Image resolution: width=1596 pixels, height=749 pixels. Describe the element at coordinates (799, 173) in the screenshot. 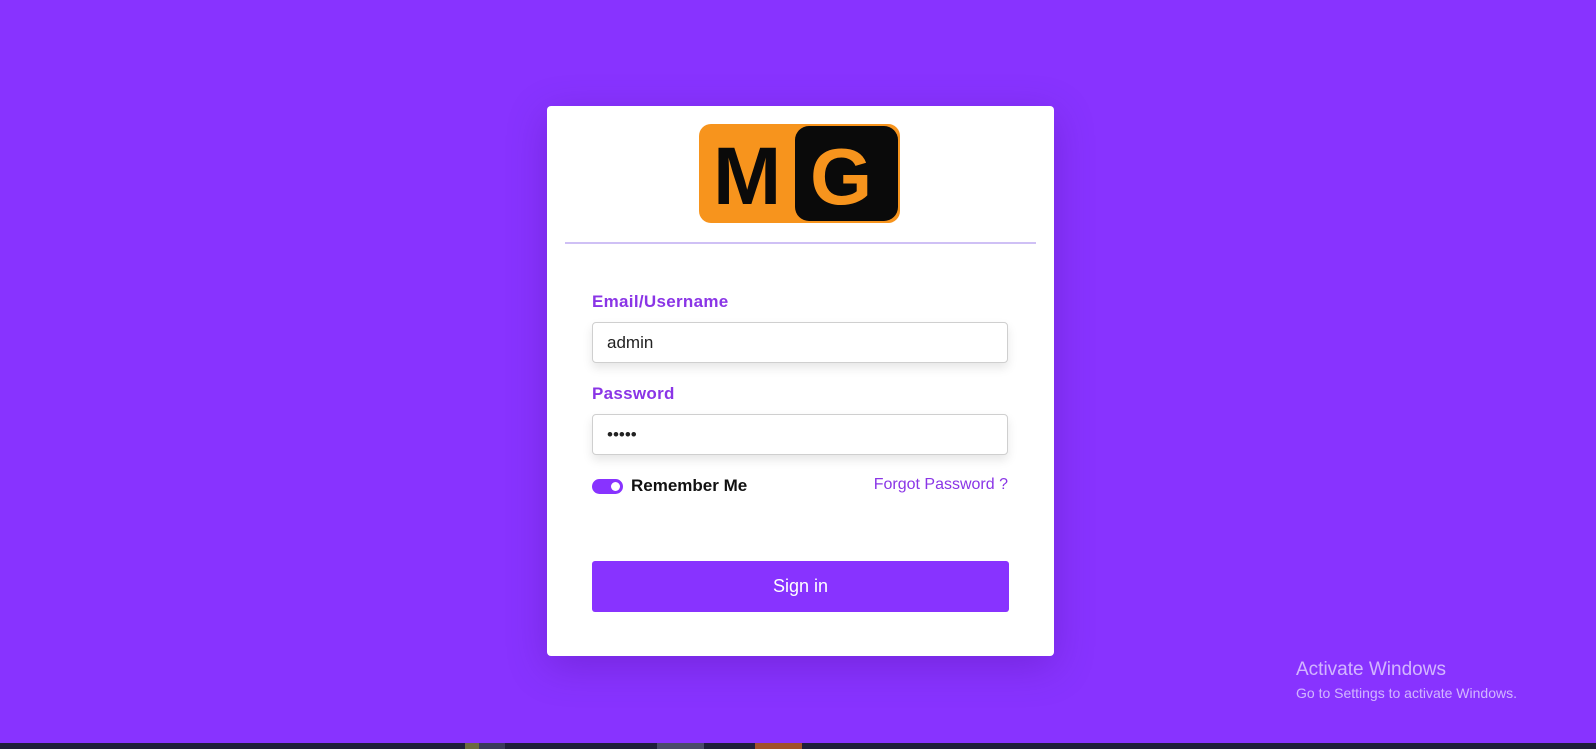

I see `brand-logo: M G` at that location.